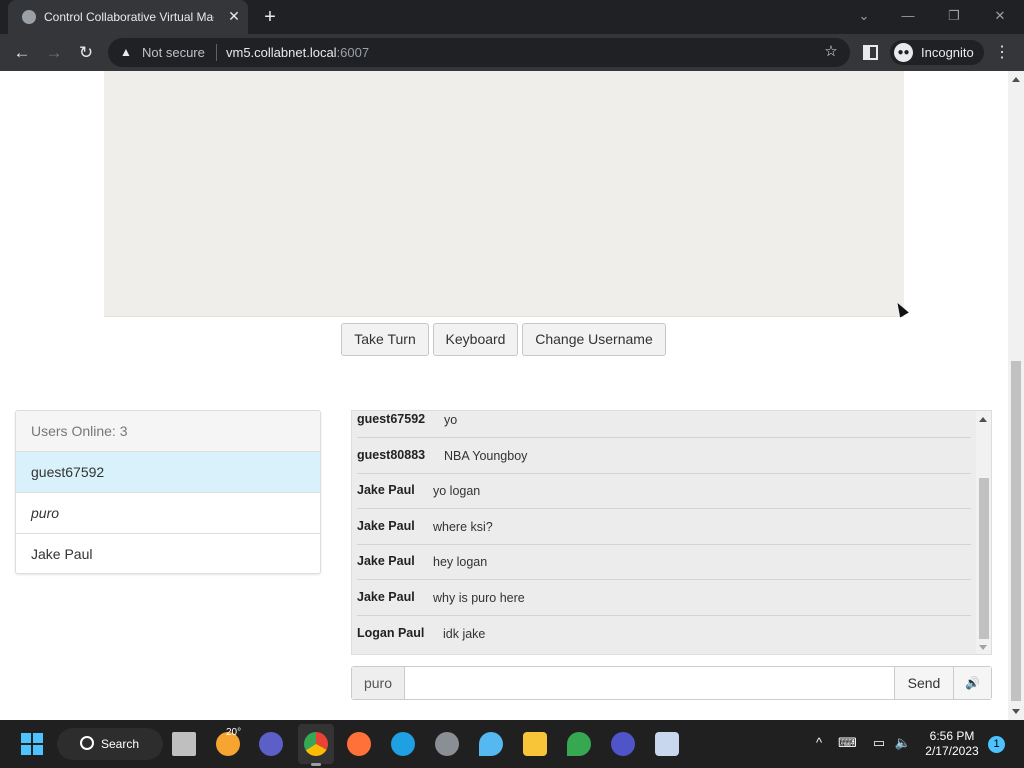 The image size is (1024, 768). What do you see at coordinates (316, 744) in the screenshot?
I see `chrome-icon` at bounding box center [316, 744].